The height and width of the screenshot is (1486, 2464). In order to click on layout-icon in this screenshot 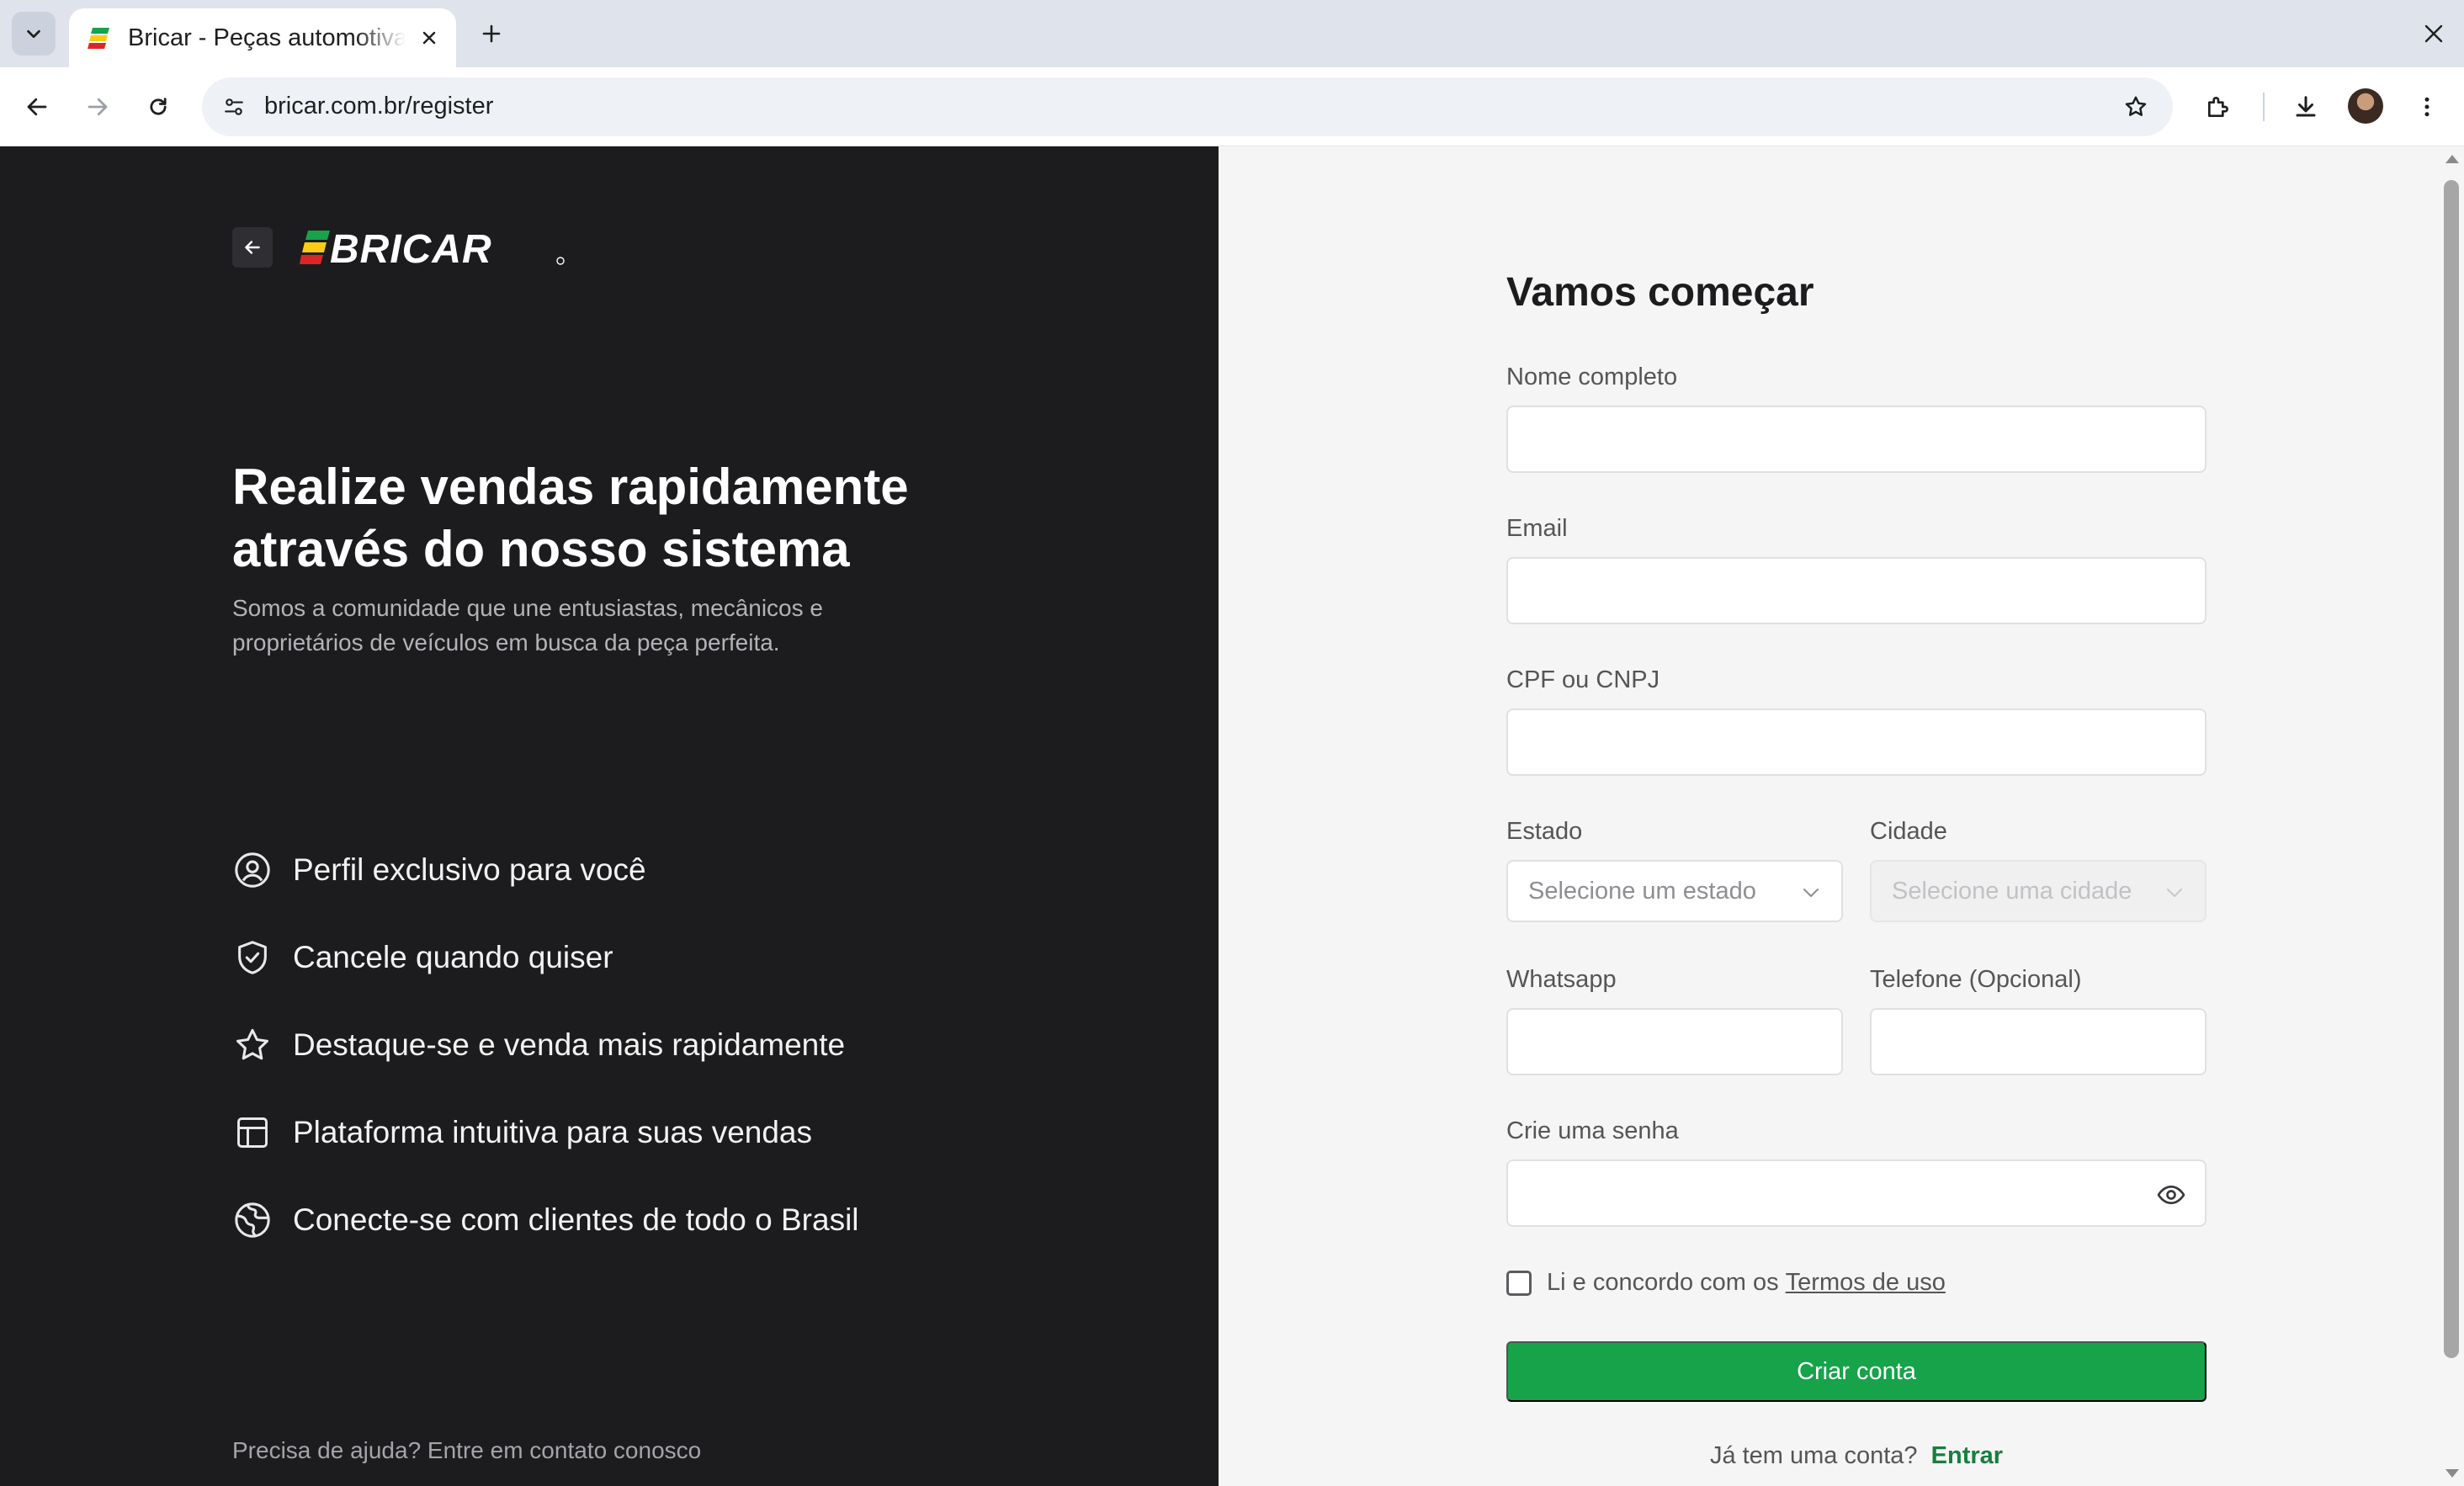, I will do `click(252, 1132)`.